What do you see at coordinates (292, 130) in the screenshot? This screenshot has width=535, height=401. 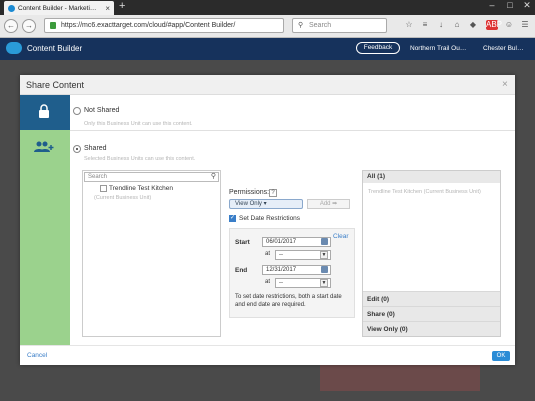 I see `divider` at bounding box center [292, 130].